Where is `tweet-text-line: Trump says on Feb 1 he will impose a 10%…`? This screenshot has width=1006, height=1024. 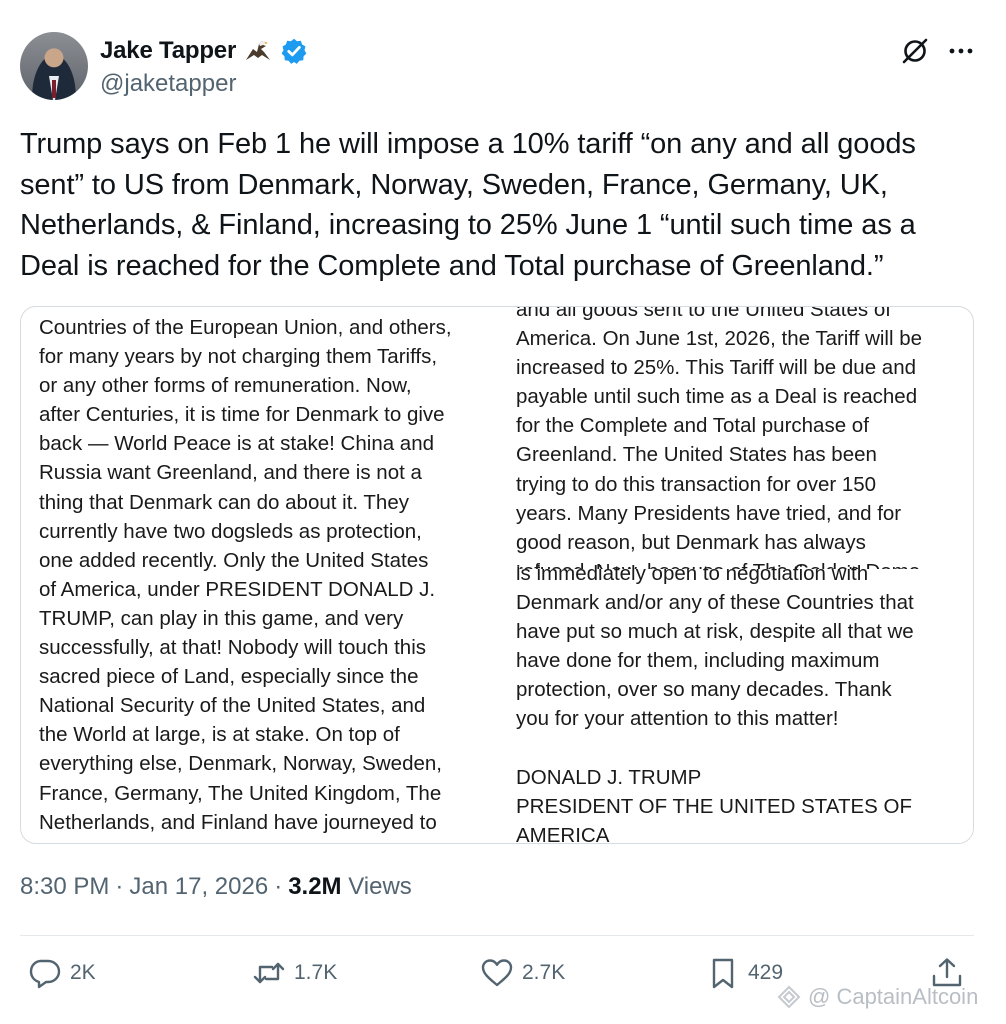 tweet-text-line: Trump says on Feb 1 he will impose a 10%… is located at coordinates (468, 144).